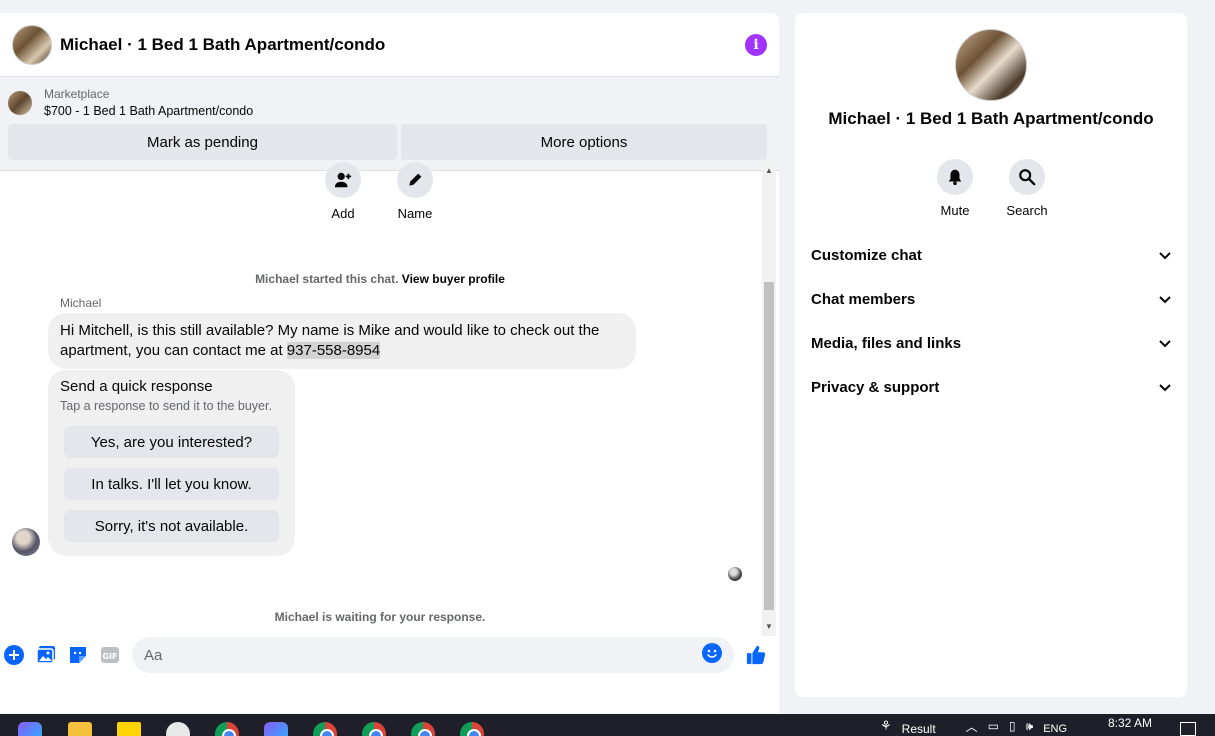 Image resolution: width=1215 pixels, height=736 pixels. Describe the element at coordinates (453, 279) in the screenshot. I see `view-buyer-profile-link: View buyer profile` at that location.